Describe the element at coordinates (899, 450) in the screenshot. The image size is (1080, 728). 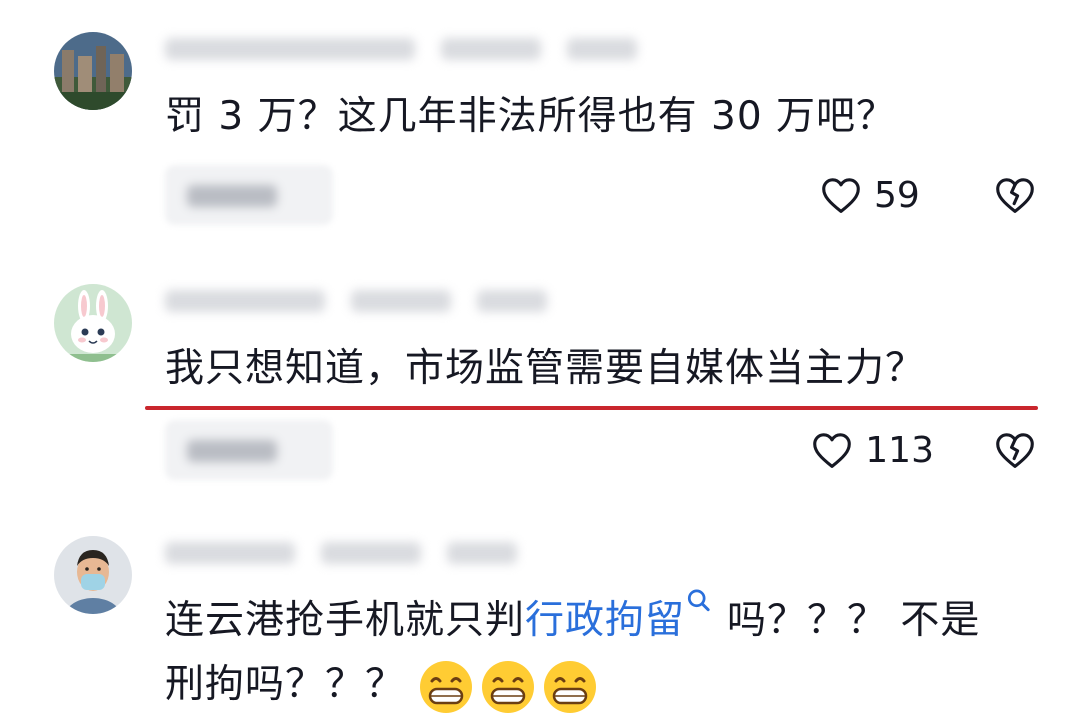
I see `like-count: 113` at that location.